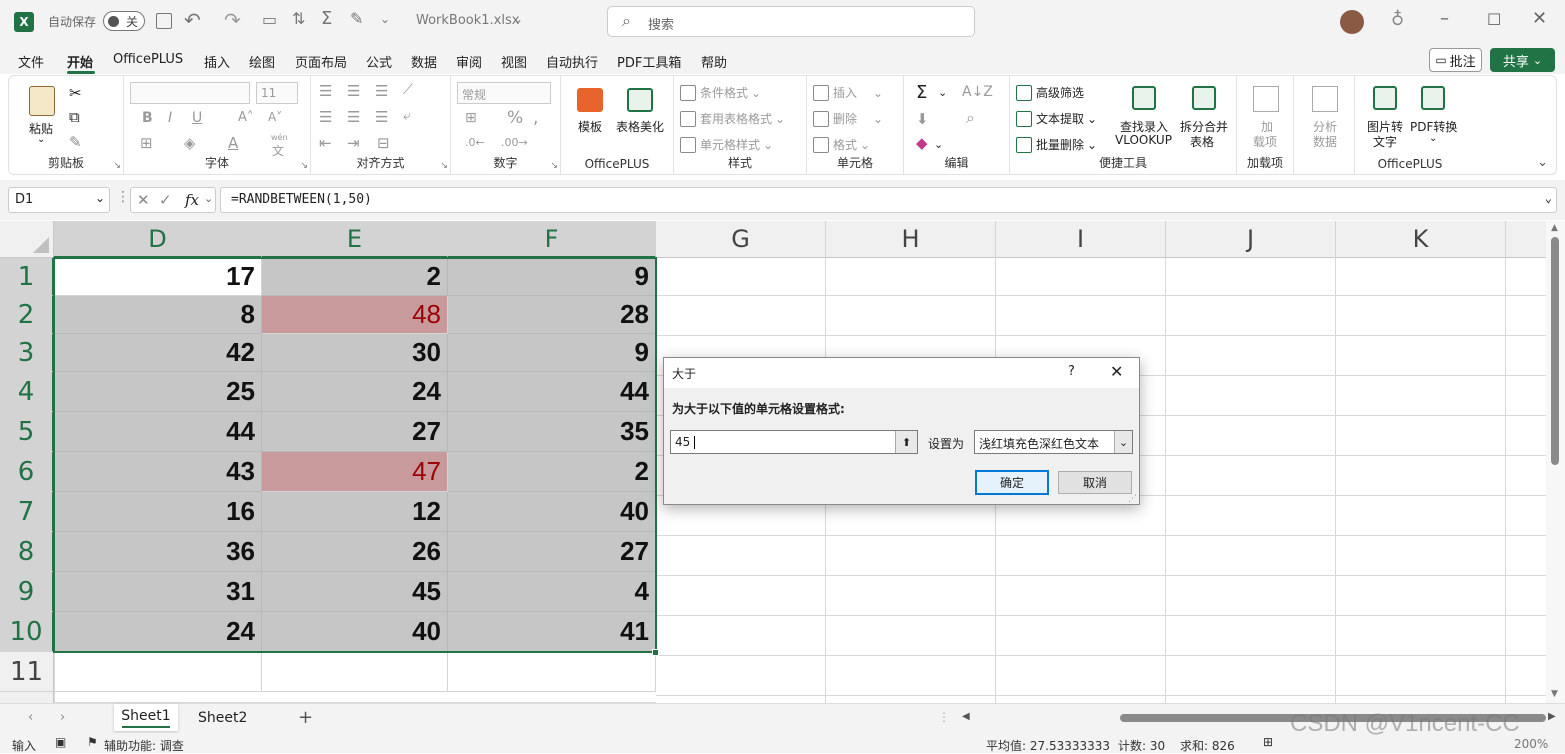  Describe the element at coordinates (1433, 138) in the screenshot. I see `pdf-convert-chevron-icon: ⌄` at that location.